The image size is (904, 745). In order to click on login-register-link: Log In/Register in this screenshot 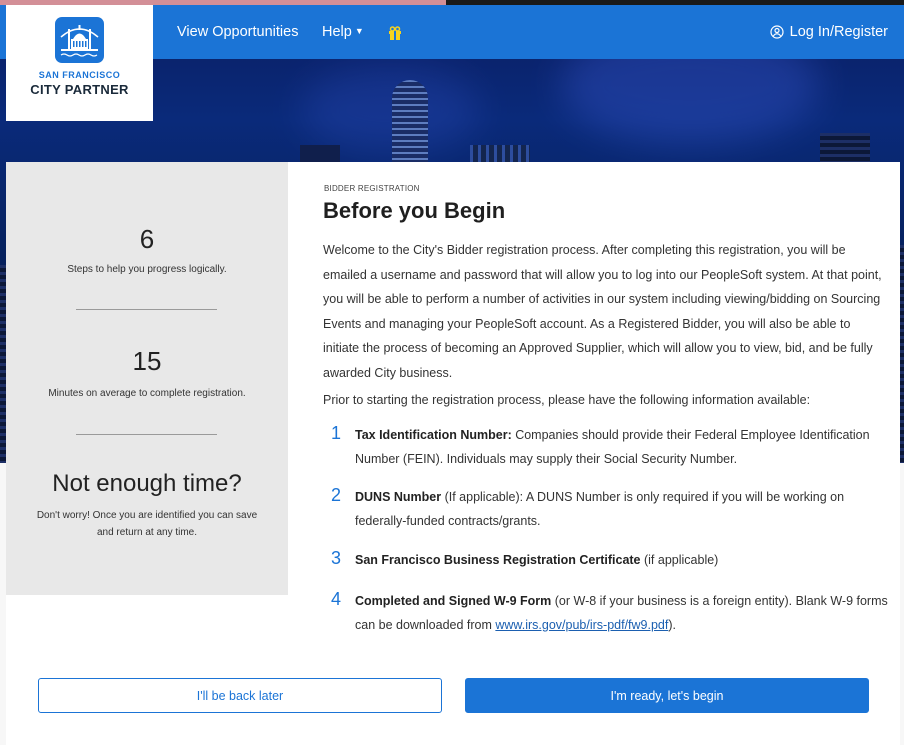, I will do `click(829, 32)`.